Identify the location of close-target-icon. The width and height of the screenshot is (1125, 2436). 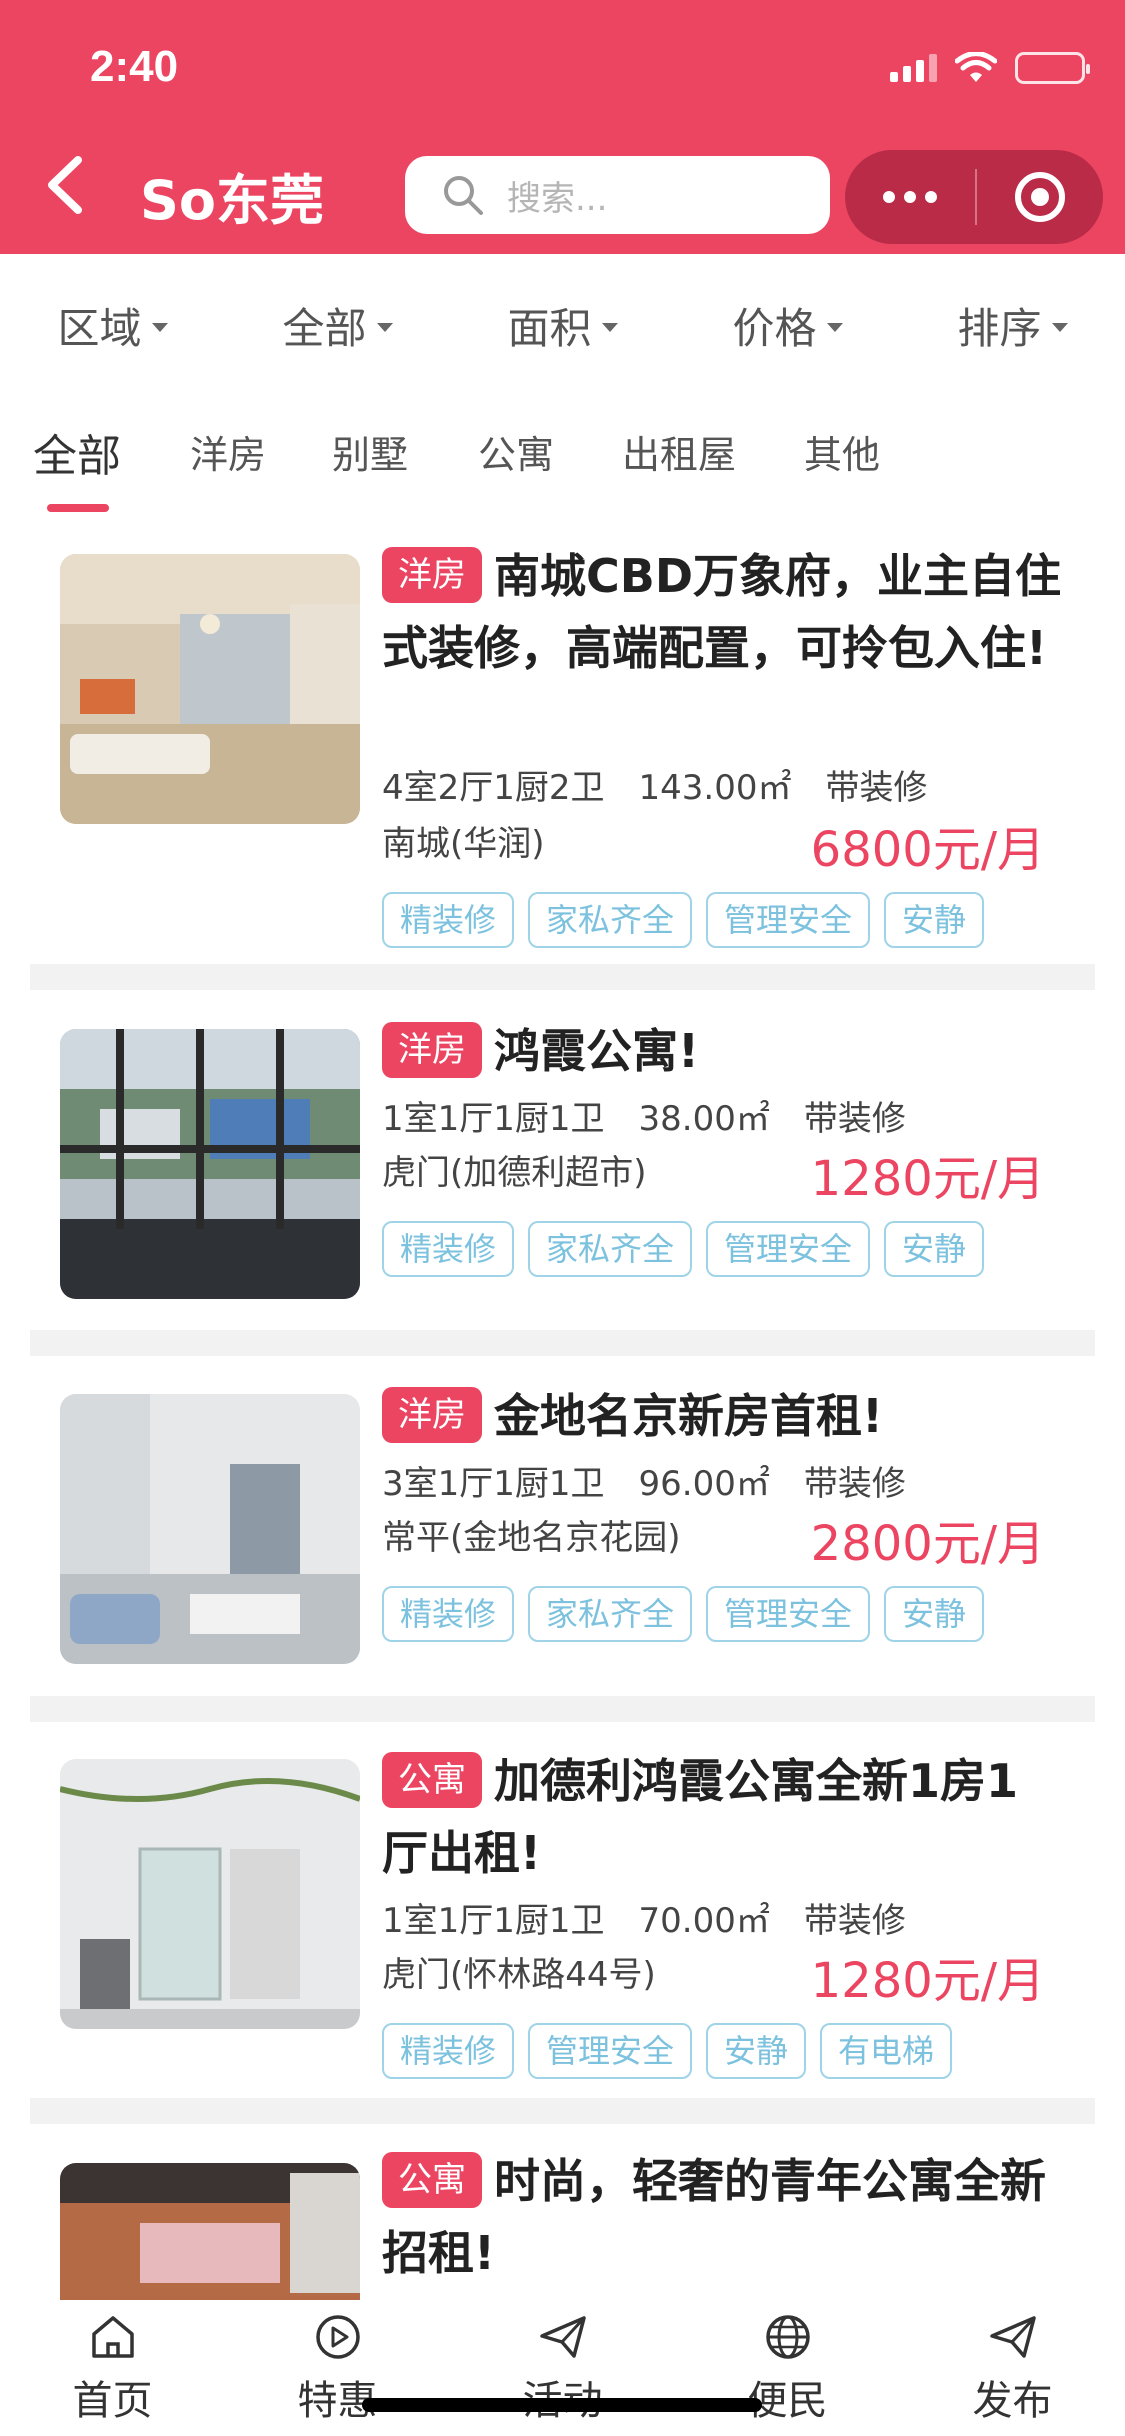
(1040, 197).